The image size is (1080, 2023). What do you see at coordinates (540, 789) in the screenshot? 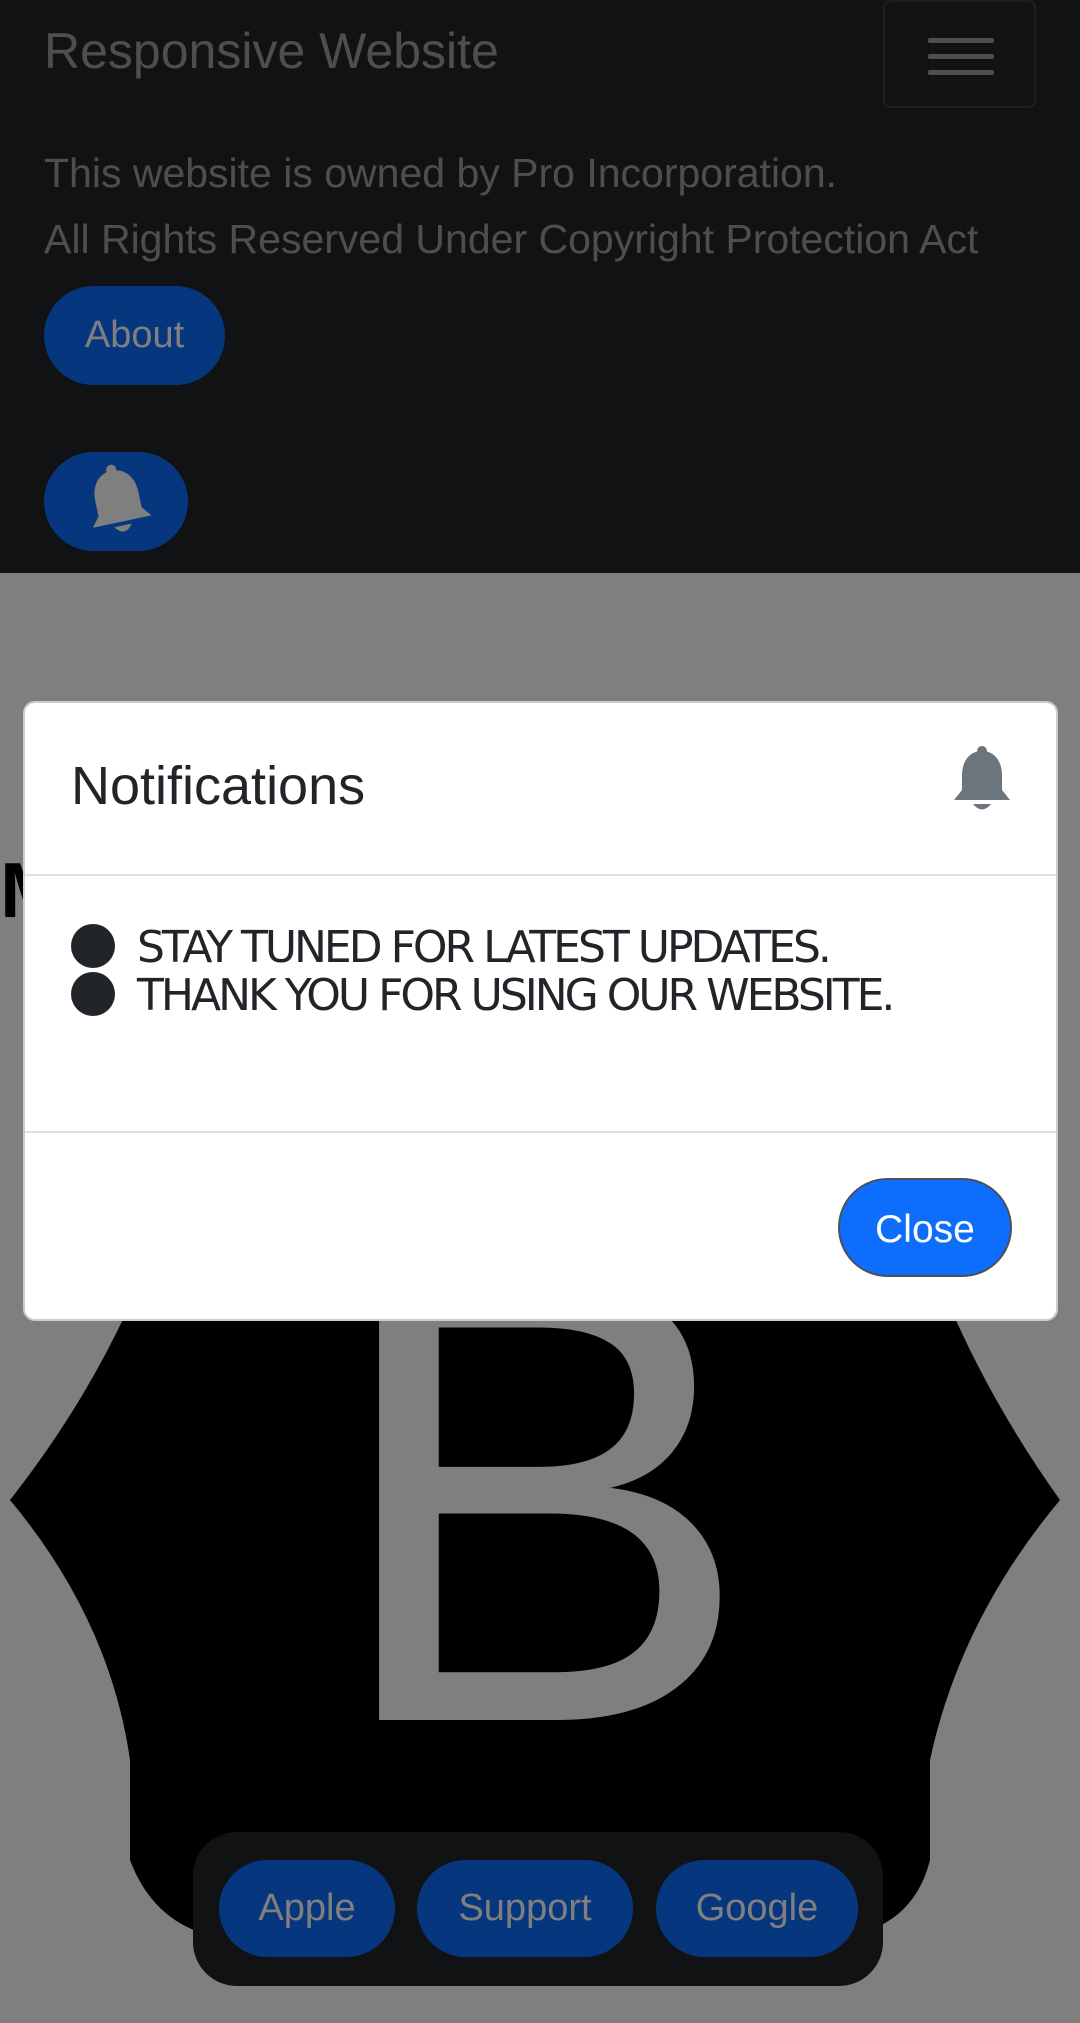
I see `modal-header: Notifications` at bounding box center [540, 789].